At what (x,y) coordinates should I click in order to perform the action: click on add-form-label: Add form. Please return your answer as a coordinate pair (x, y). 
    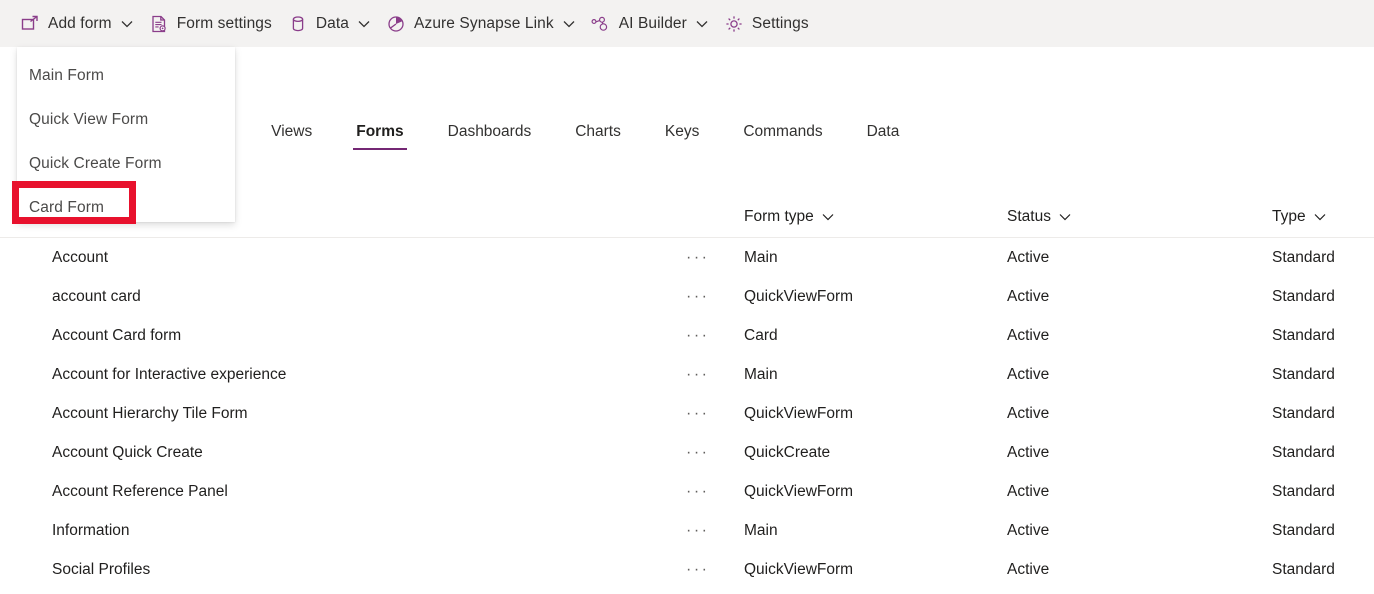
    Looking at the image, I should click on (80, 23).